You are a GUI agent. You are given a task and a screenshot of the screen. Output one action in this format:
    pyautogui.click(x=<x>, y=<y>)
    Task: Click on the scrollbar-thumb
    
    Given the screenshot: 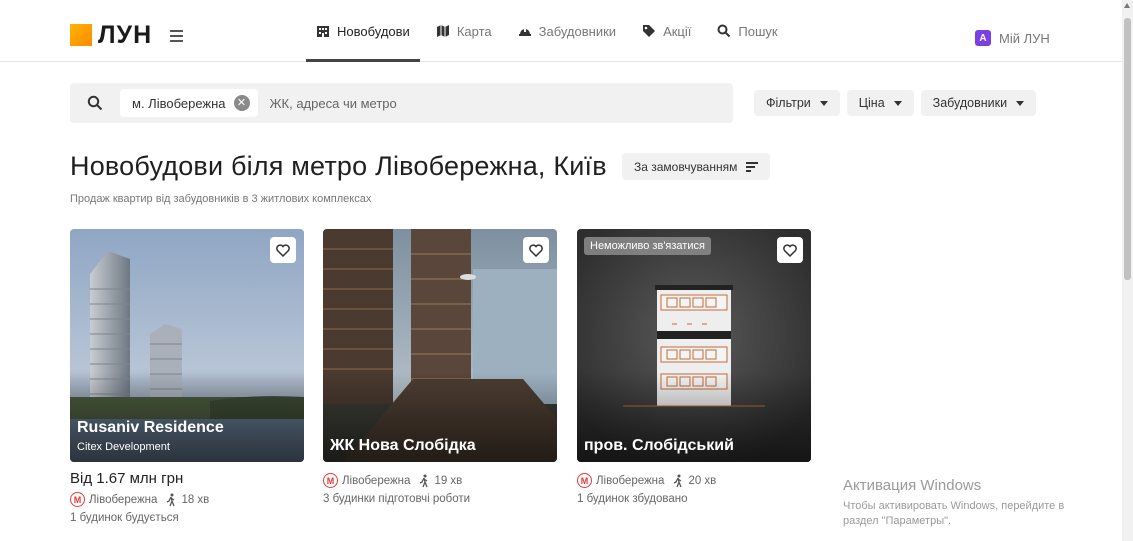 What is the action you would take?
    pyautogui.click(x=1127, y=149)
    